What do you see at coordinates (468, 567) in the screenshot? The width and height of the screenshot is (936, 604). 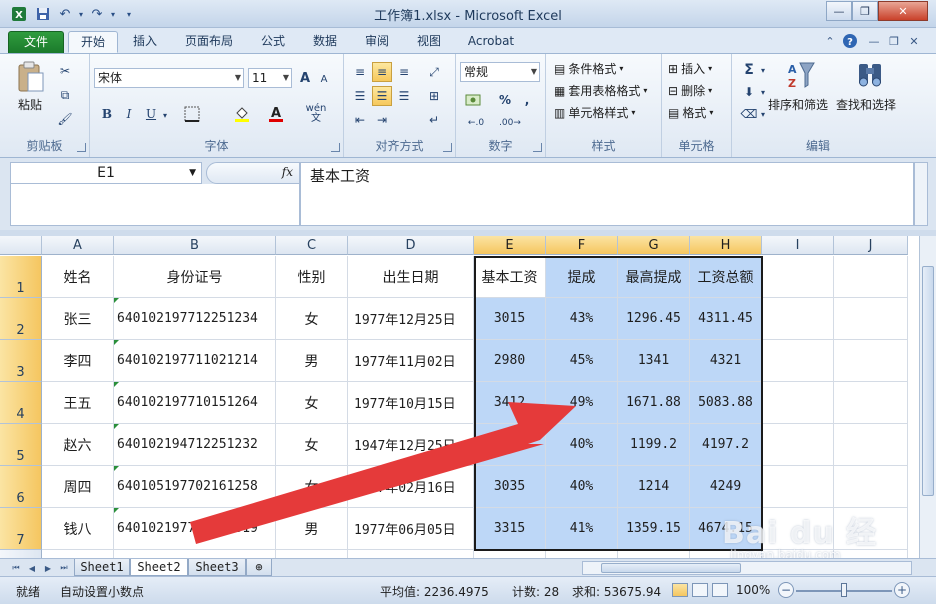 I see `sheet-tab-bar: ⏮ ◀ ▶ ⏭ Sheet1 Sheet2 Sheet3 ⊕` at bounding box center [468, 567].